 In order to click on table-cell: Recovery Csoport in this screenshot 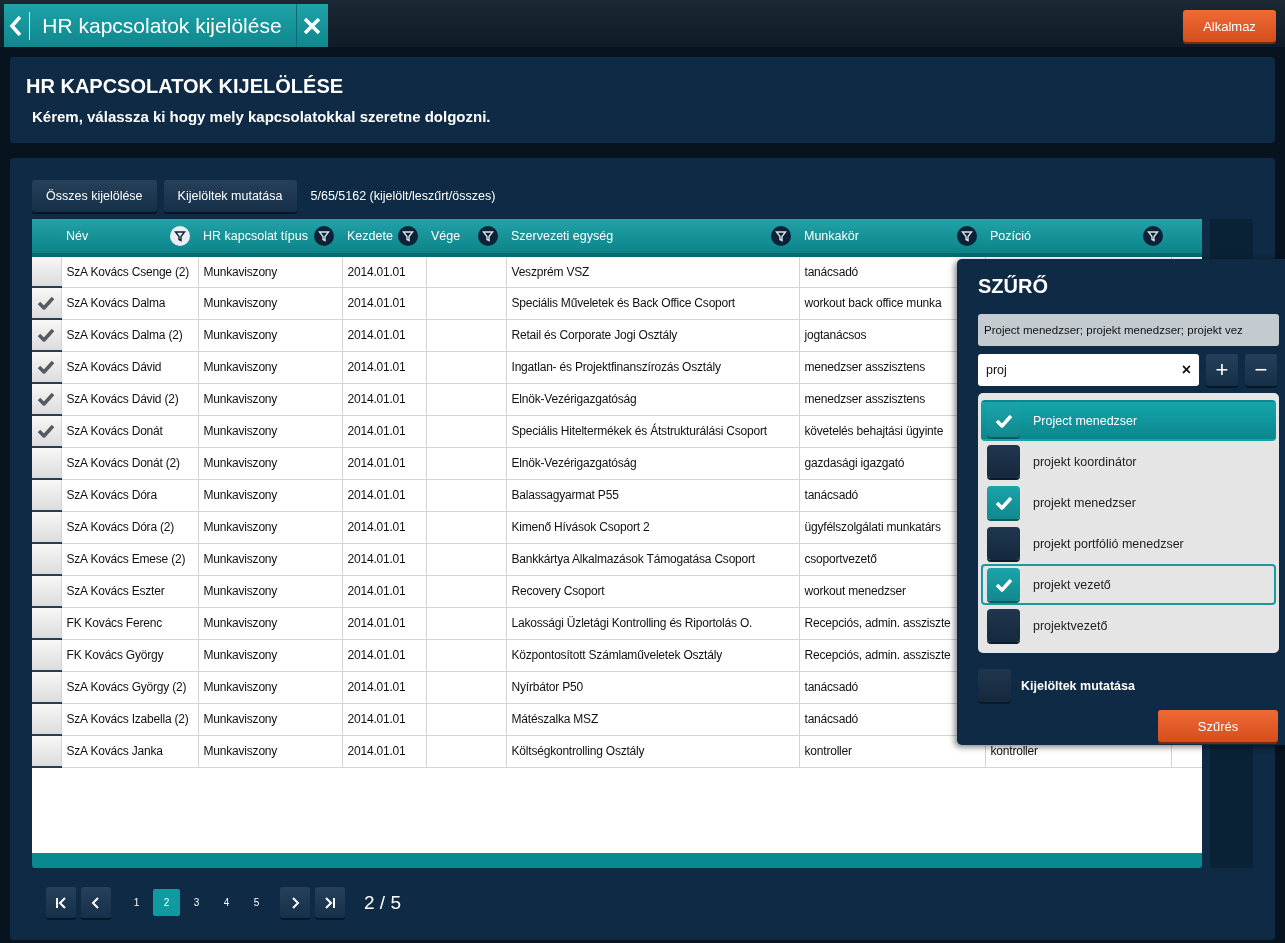, I will do `click(652, 591)`.